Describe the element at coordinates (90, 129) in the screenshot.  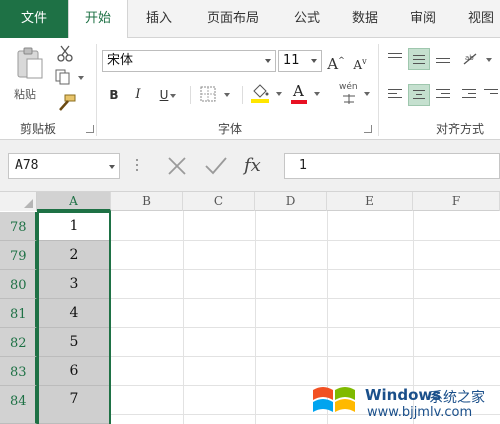
I see `clipboard-dialog-launcher` at that location.